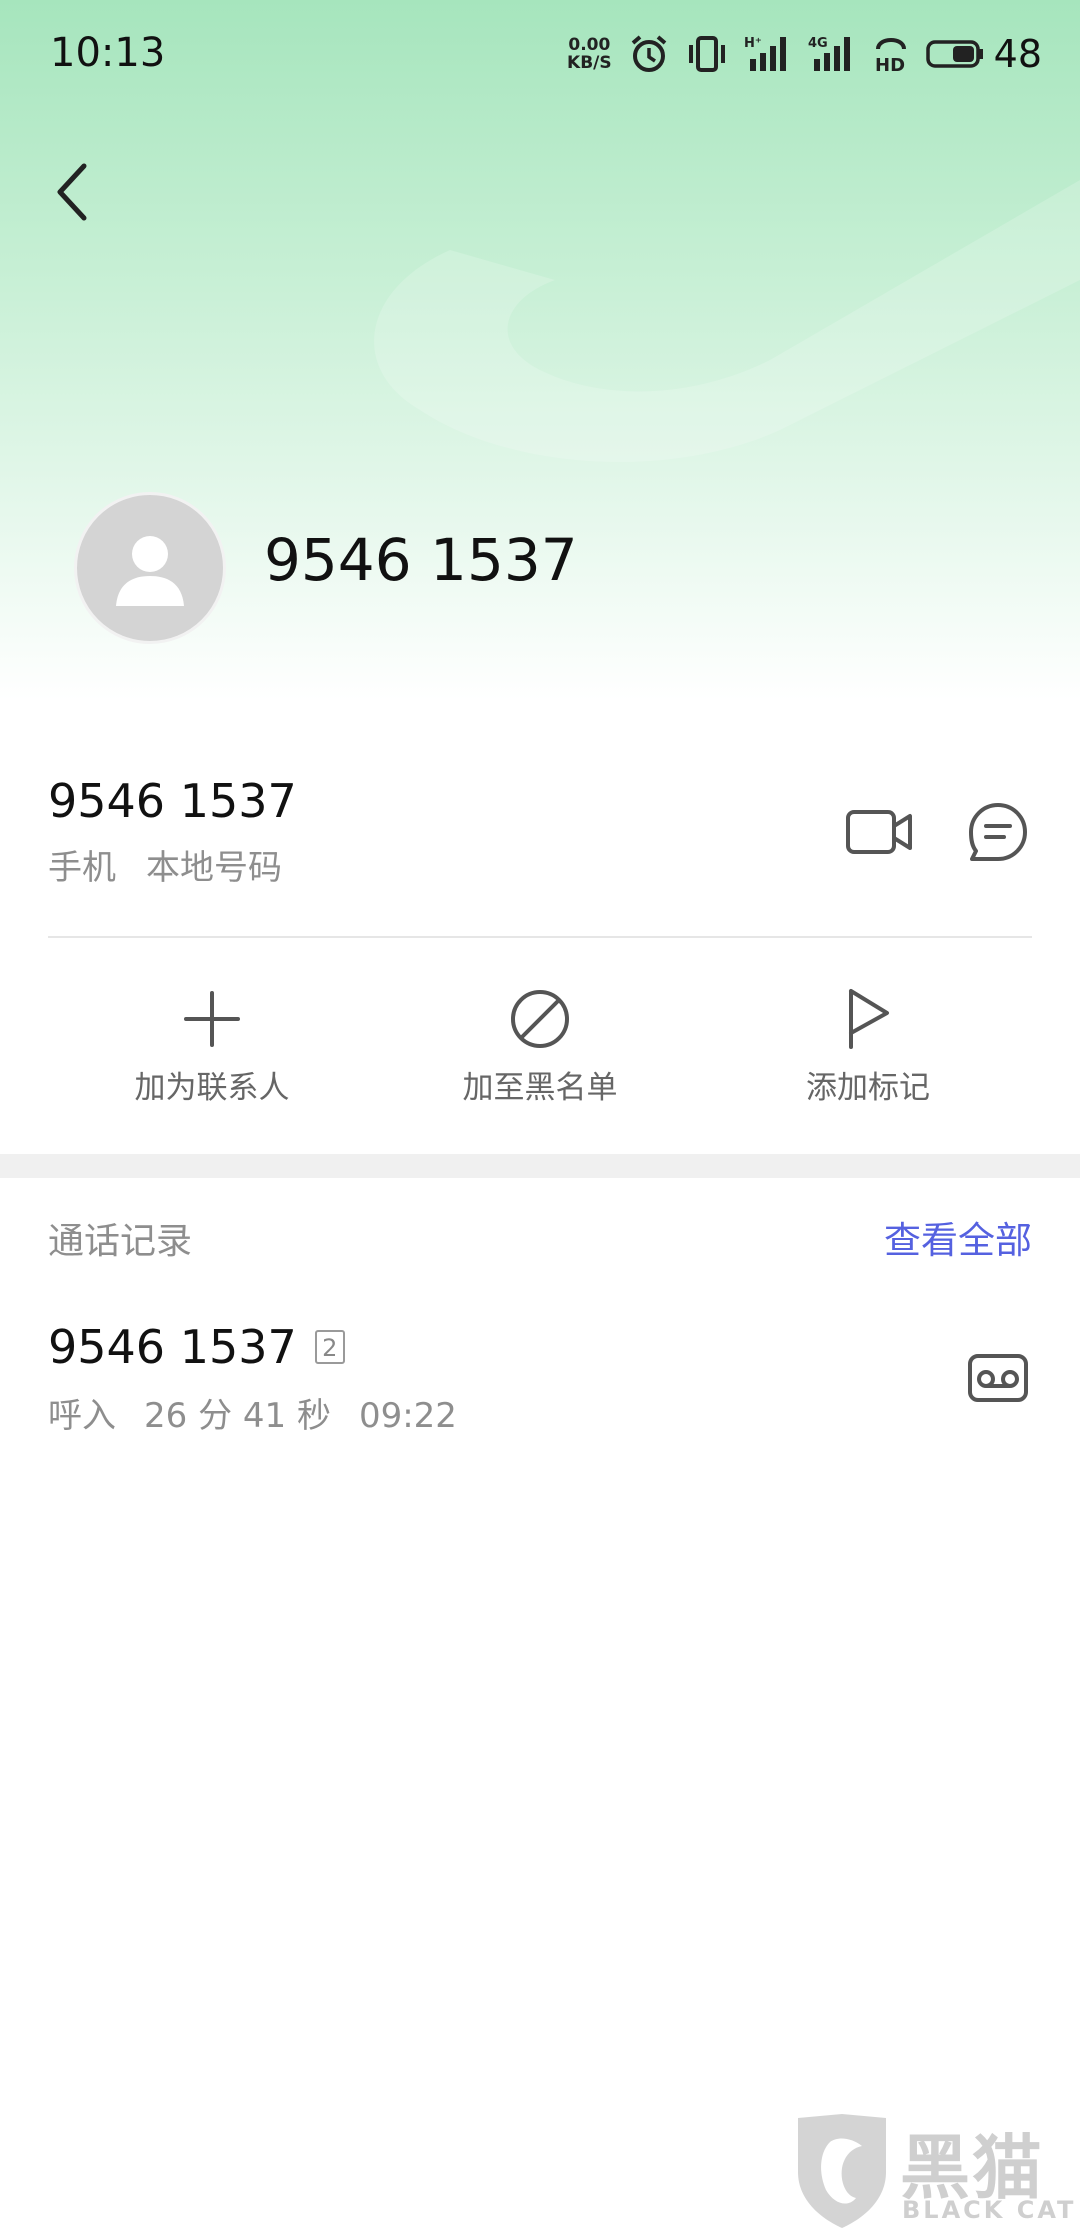 This screenshot has width=1080, height=2232. What do you see at coordinates (648, 53) in the screenshot?
I see `alarm-icon` at bounding box center [648, 53].